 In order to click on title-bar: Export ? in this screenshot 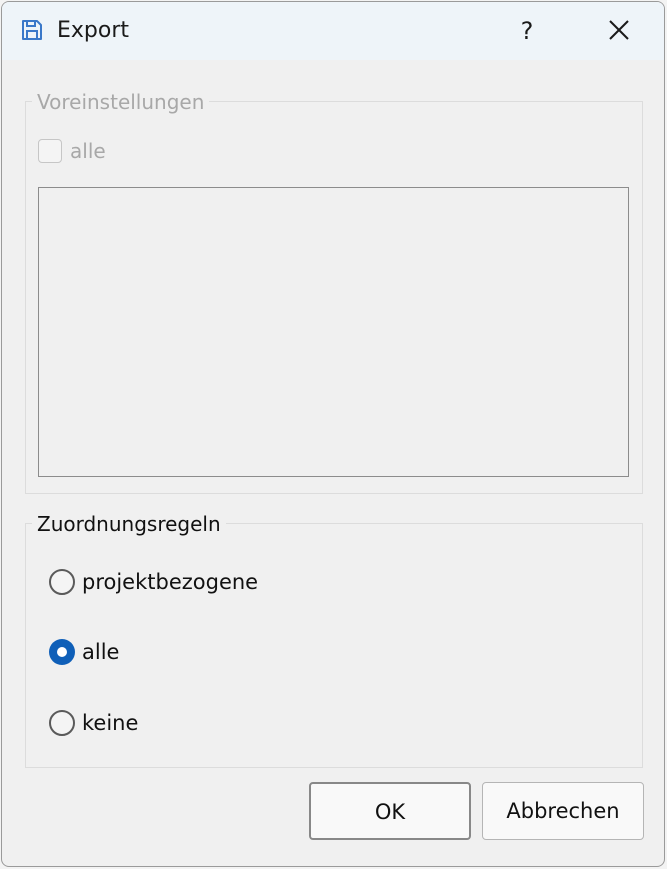, I will do `click(333, 31)`.